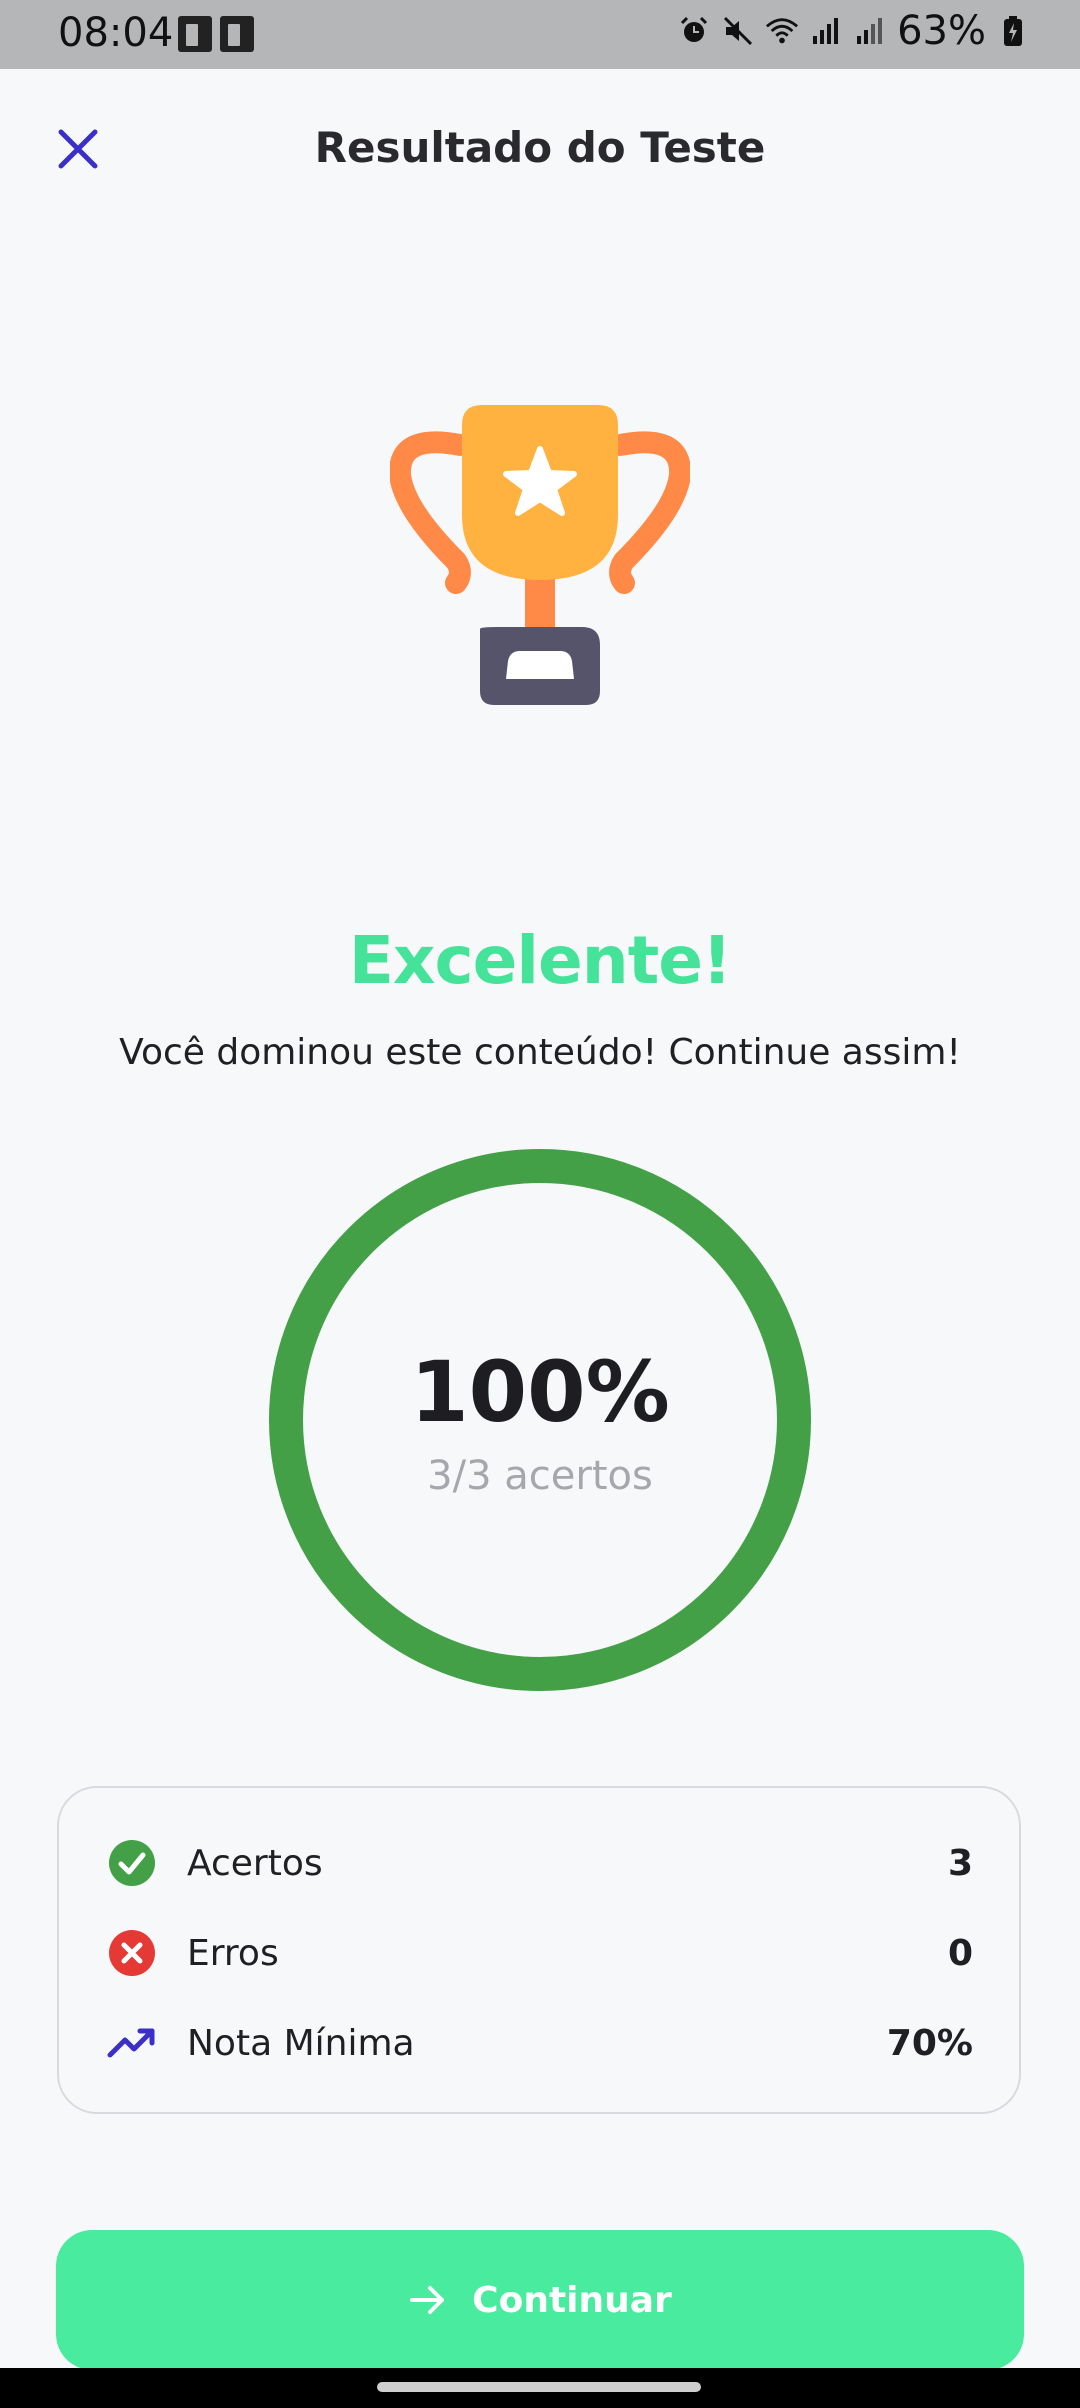 This screenshot has height=2408, width=1080. I want to click on navigation-bar, so click(540, 2388).